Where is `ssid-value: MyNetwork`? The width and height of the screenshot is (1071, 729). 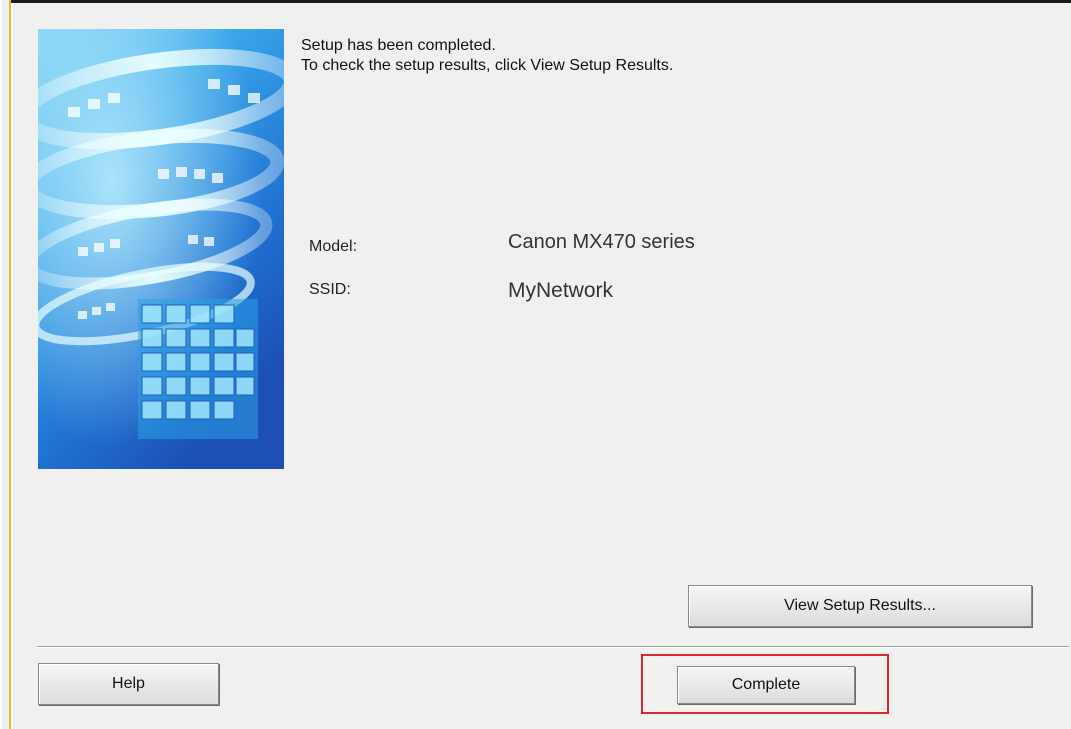 ssid-value: MyNetwork is located at coordinates (561, 290).